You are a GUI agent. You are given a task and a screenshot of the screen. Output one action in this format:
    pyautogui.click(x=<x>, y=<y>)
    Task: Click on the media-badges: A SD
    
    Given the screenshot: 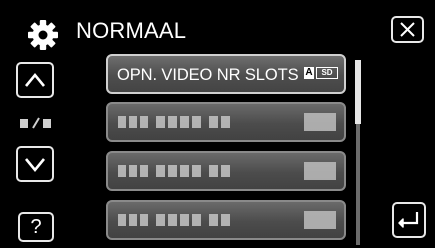 What is the action you would take?
    pyautogui.click(x=321, y=74)
    